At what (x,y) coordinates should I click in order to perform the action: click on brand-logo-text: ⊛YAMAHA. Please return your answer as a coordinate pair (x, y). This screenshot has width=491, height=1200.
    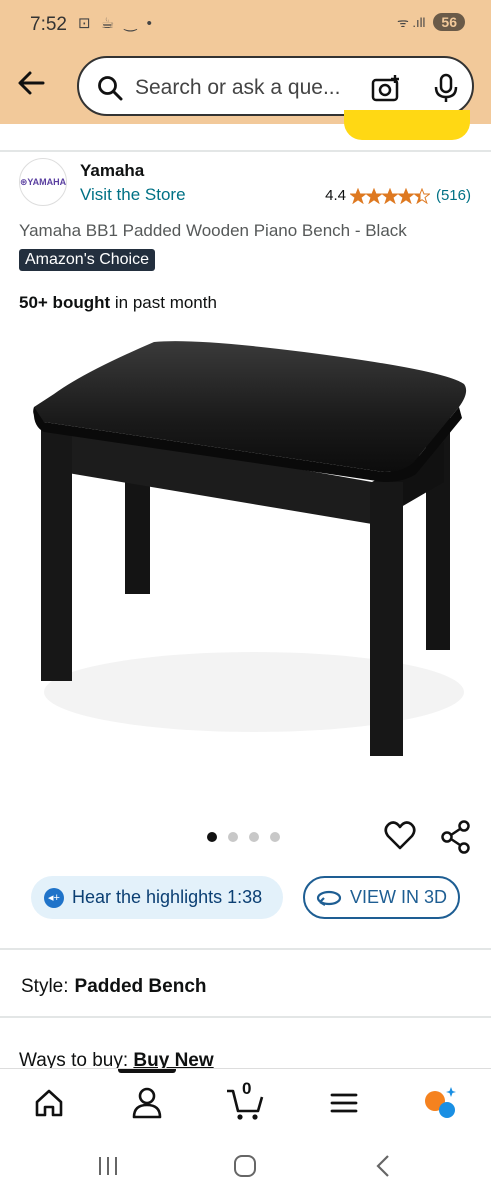
    Looking at the image, I should click on (43, 181).